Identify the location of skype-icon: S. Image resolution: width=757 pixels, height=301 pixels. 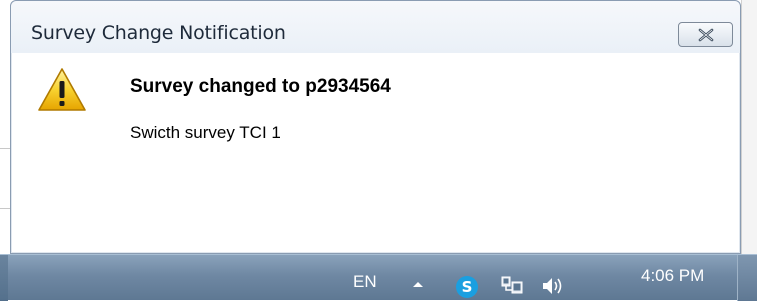
(467, 287).